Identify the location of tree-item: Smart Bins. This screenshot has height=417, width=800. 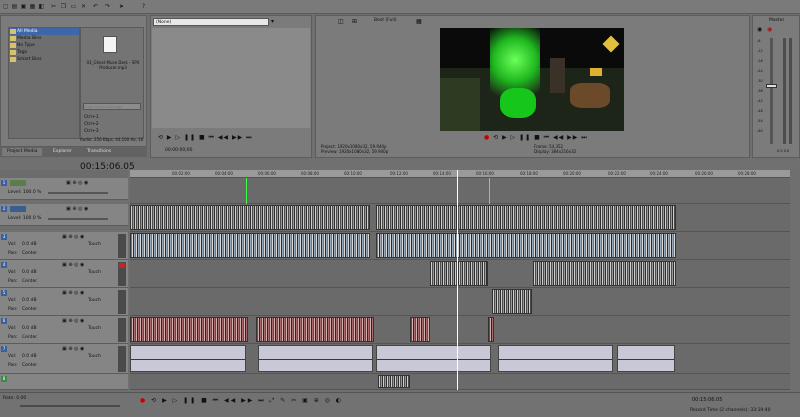
(44, 59).